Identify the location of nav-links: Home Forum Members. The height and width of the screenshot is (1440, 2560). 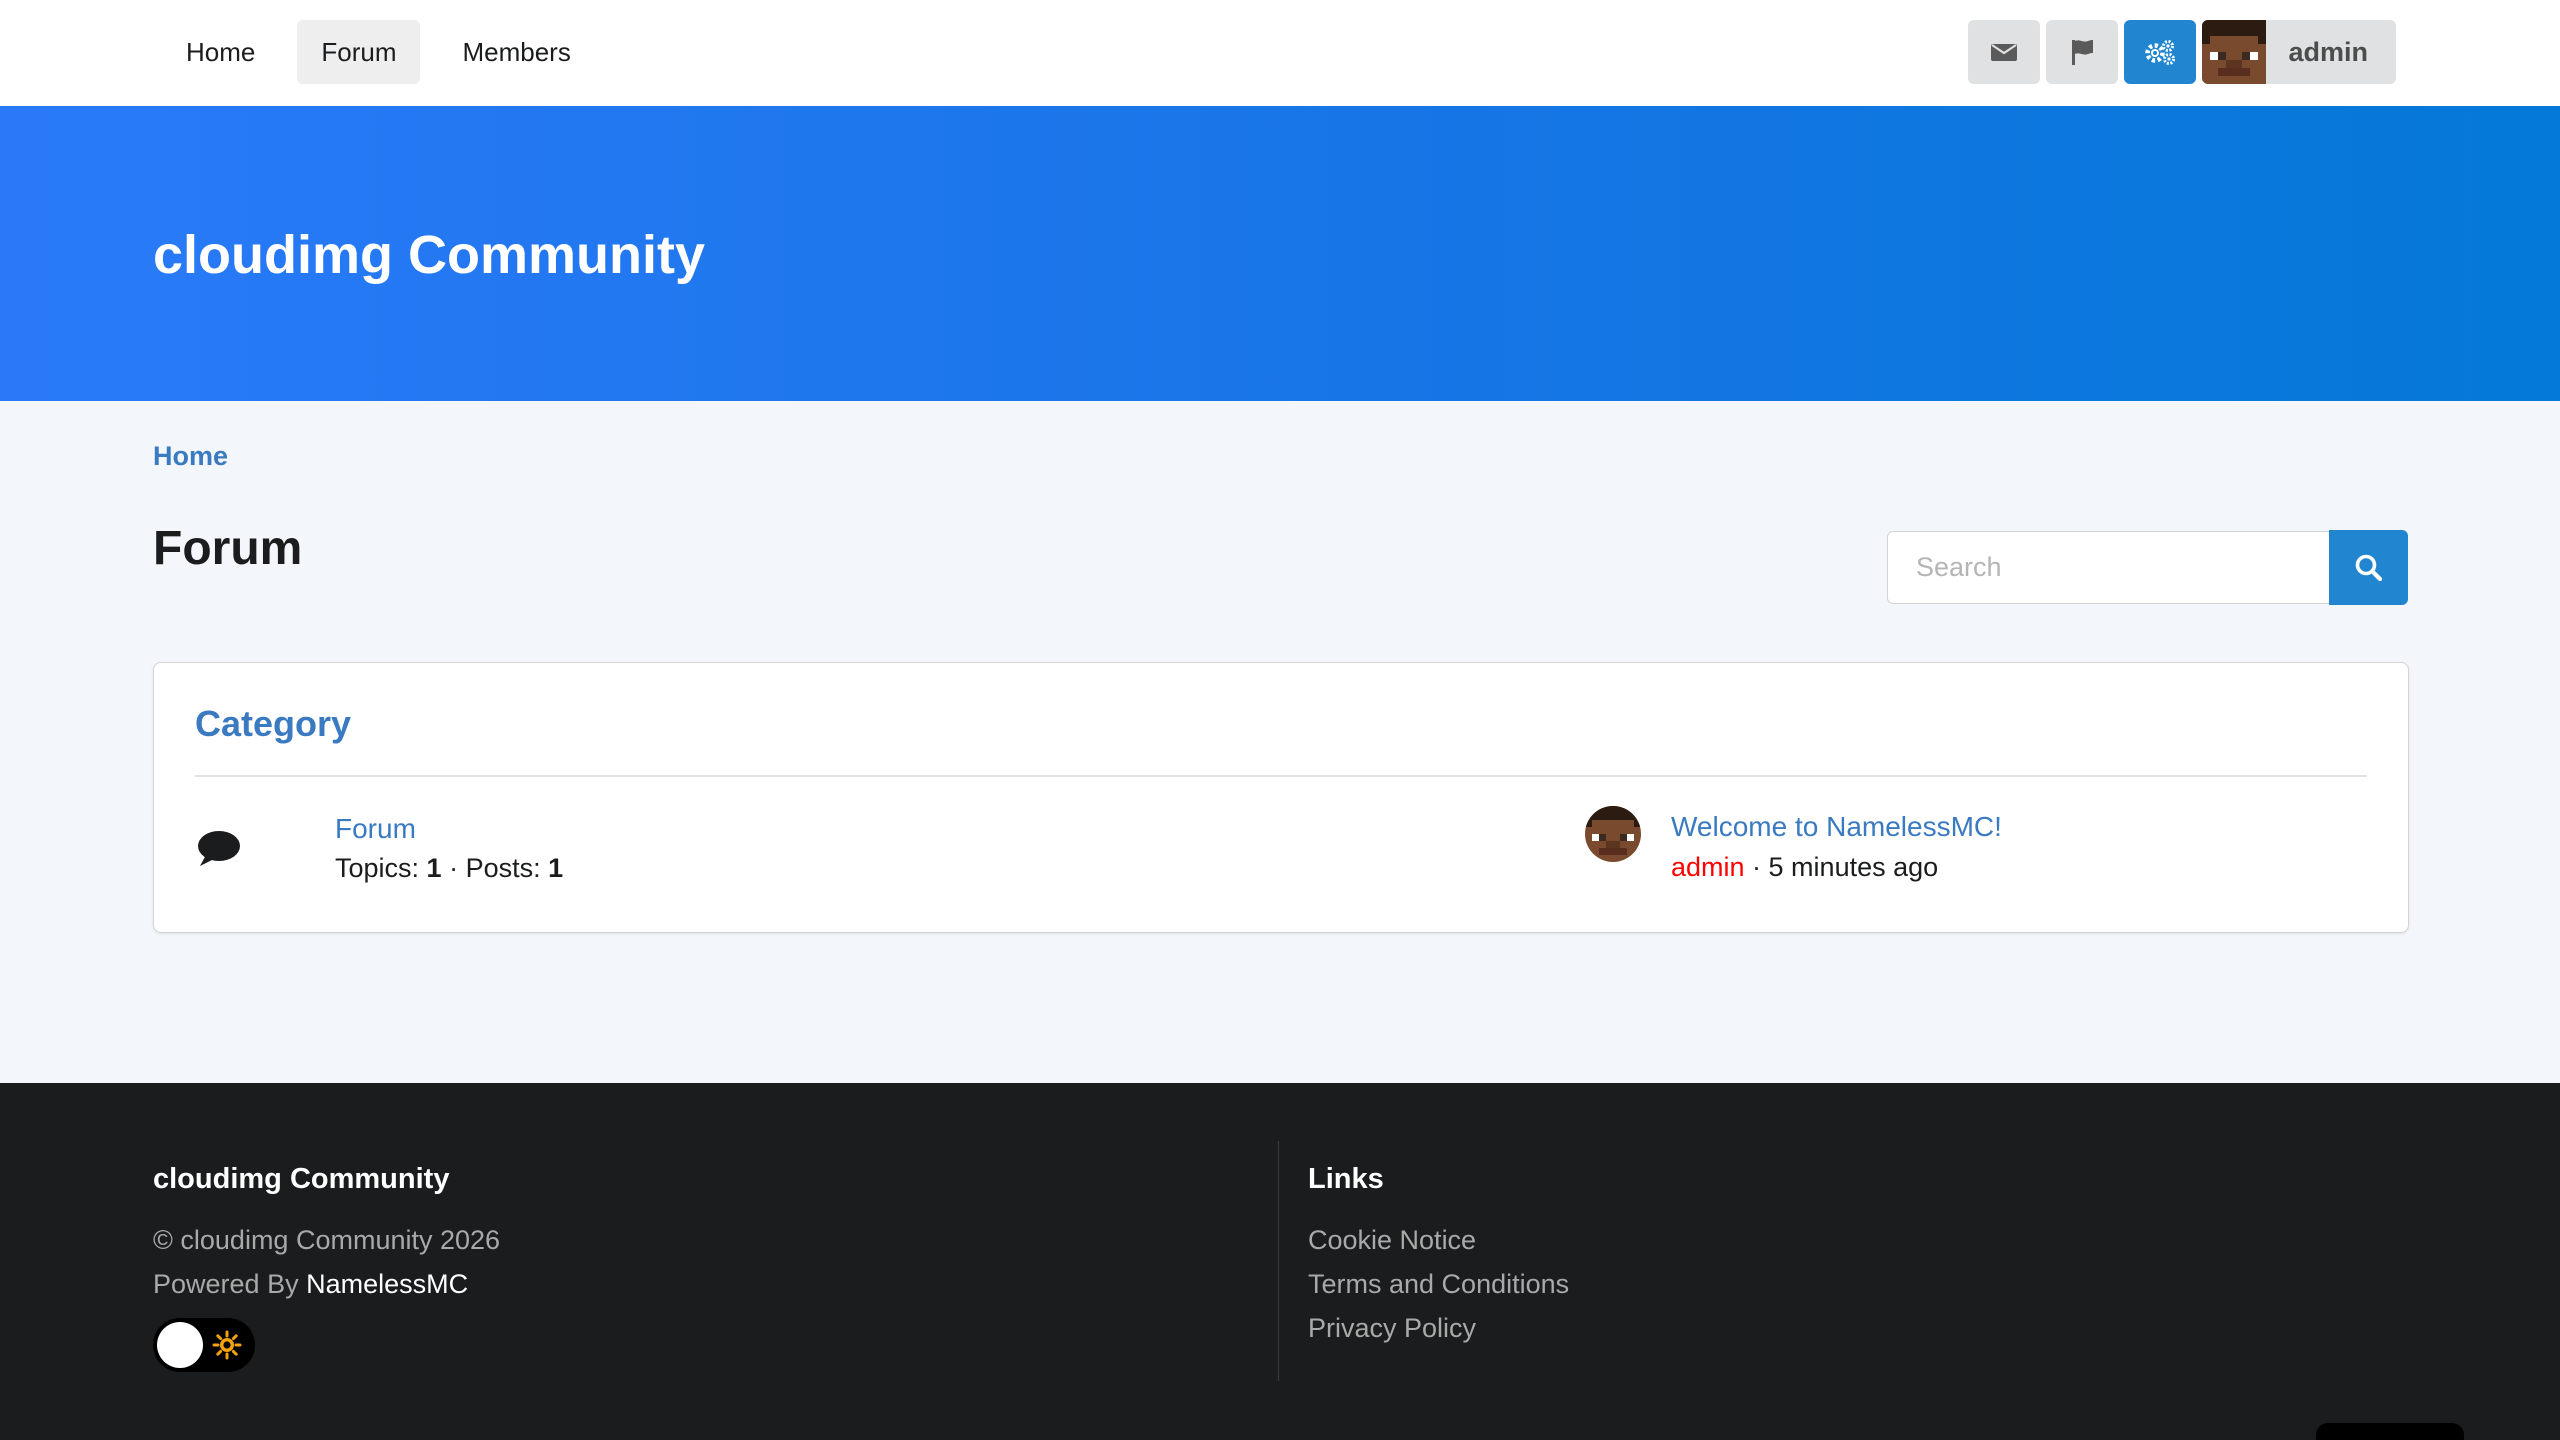
(378, 52).